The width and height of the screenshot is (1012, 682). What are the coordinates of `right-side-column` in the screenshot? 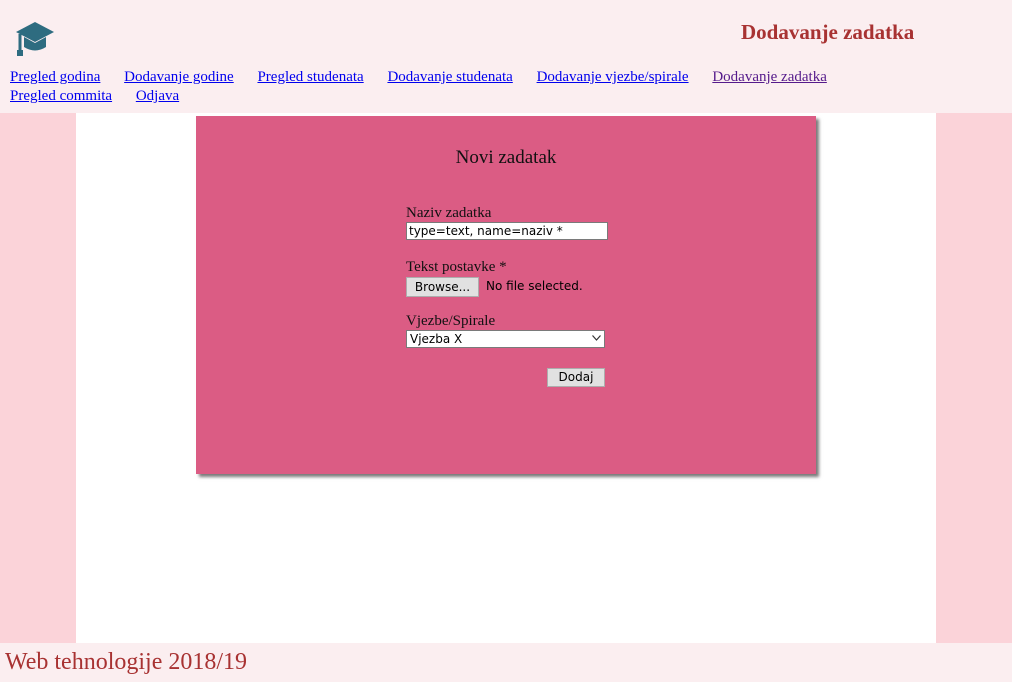 It's located at (974, 378).